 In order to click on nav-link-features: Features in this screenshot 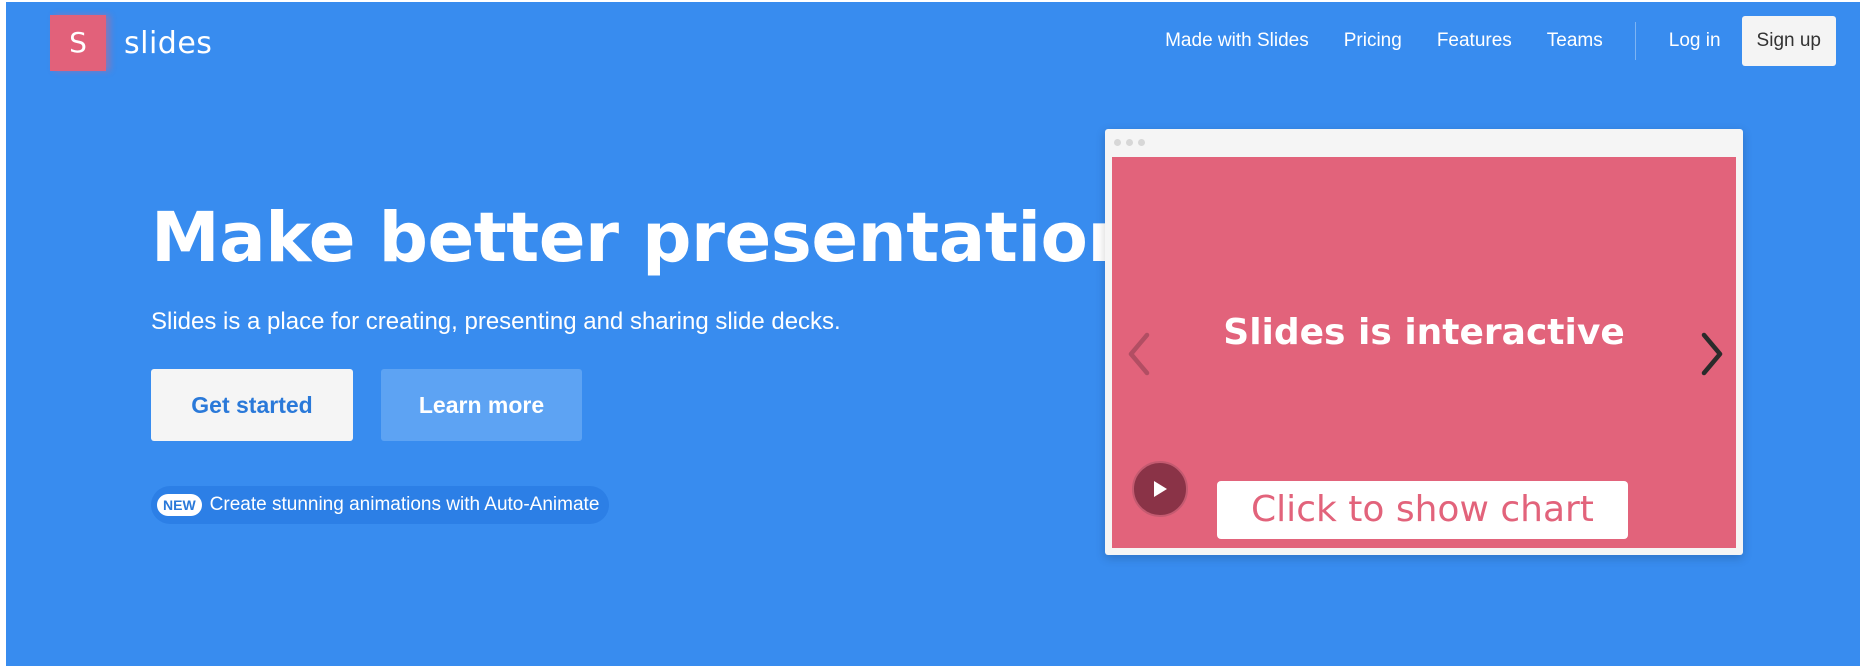, I will do `click(1474, 41)`.